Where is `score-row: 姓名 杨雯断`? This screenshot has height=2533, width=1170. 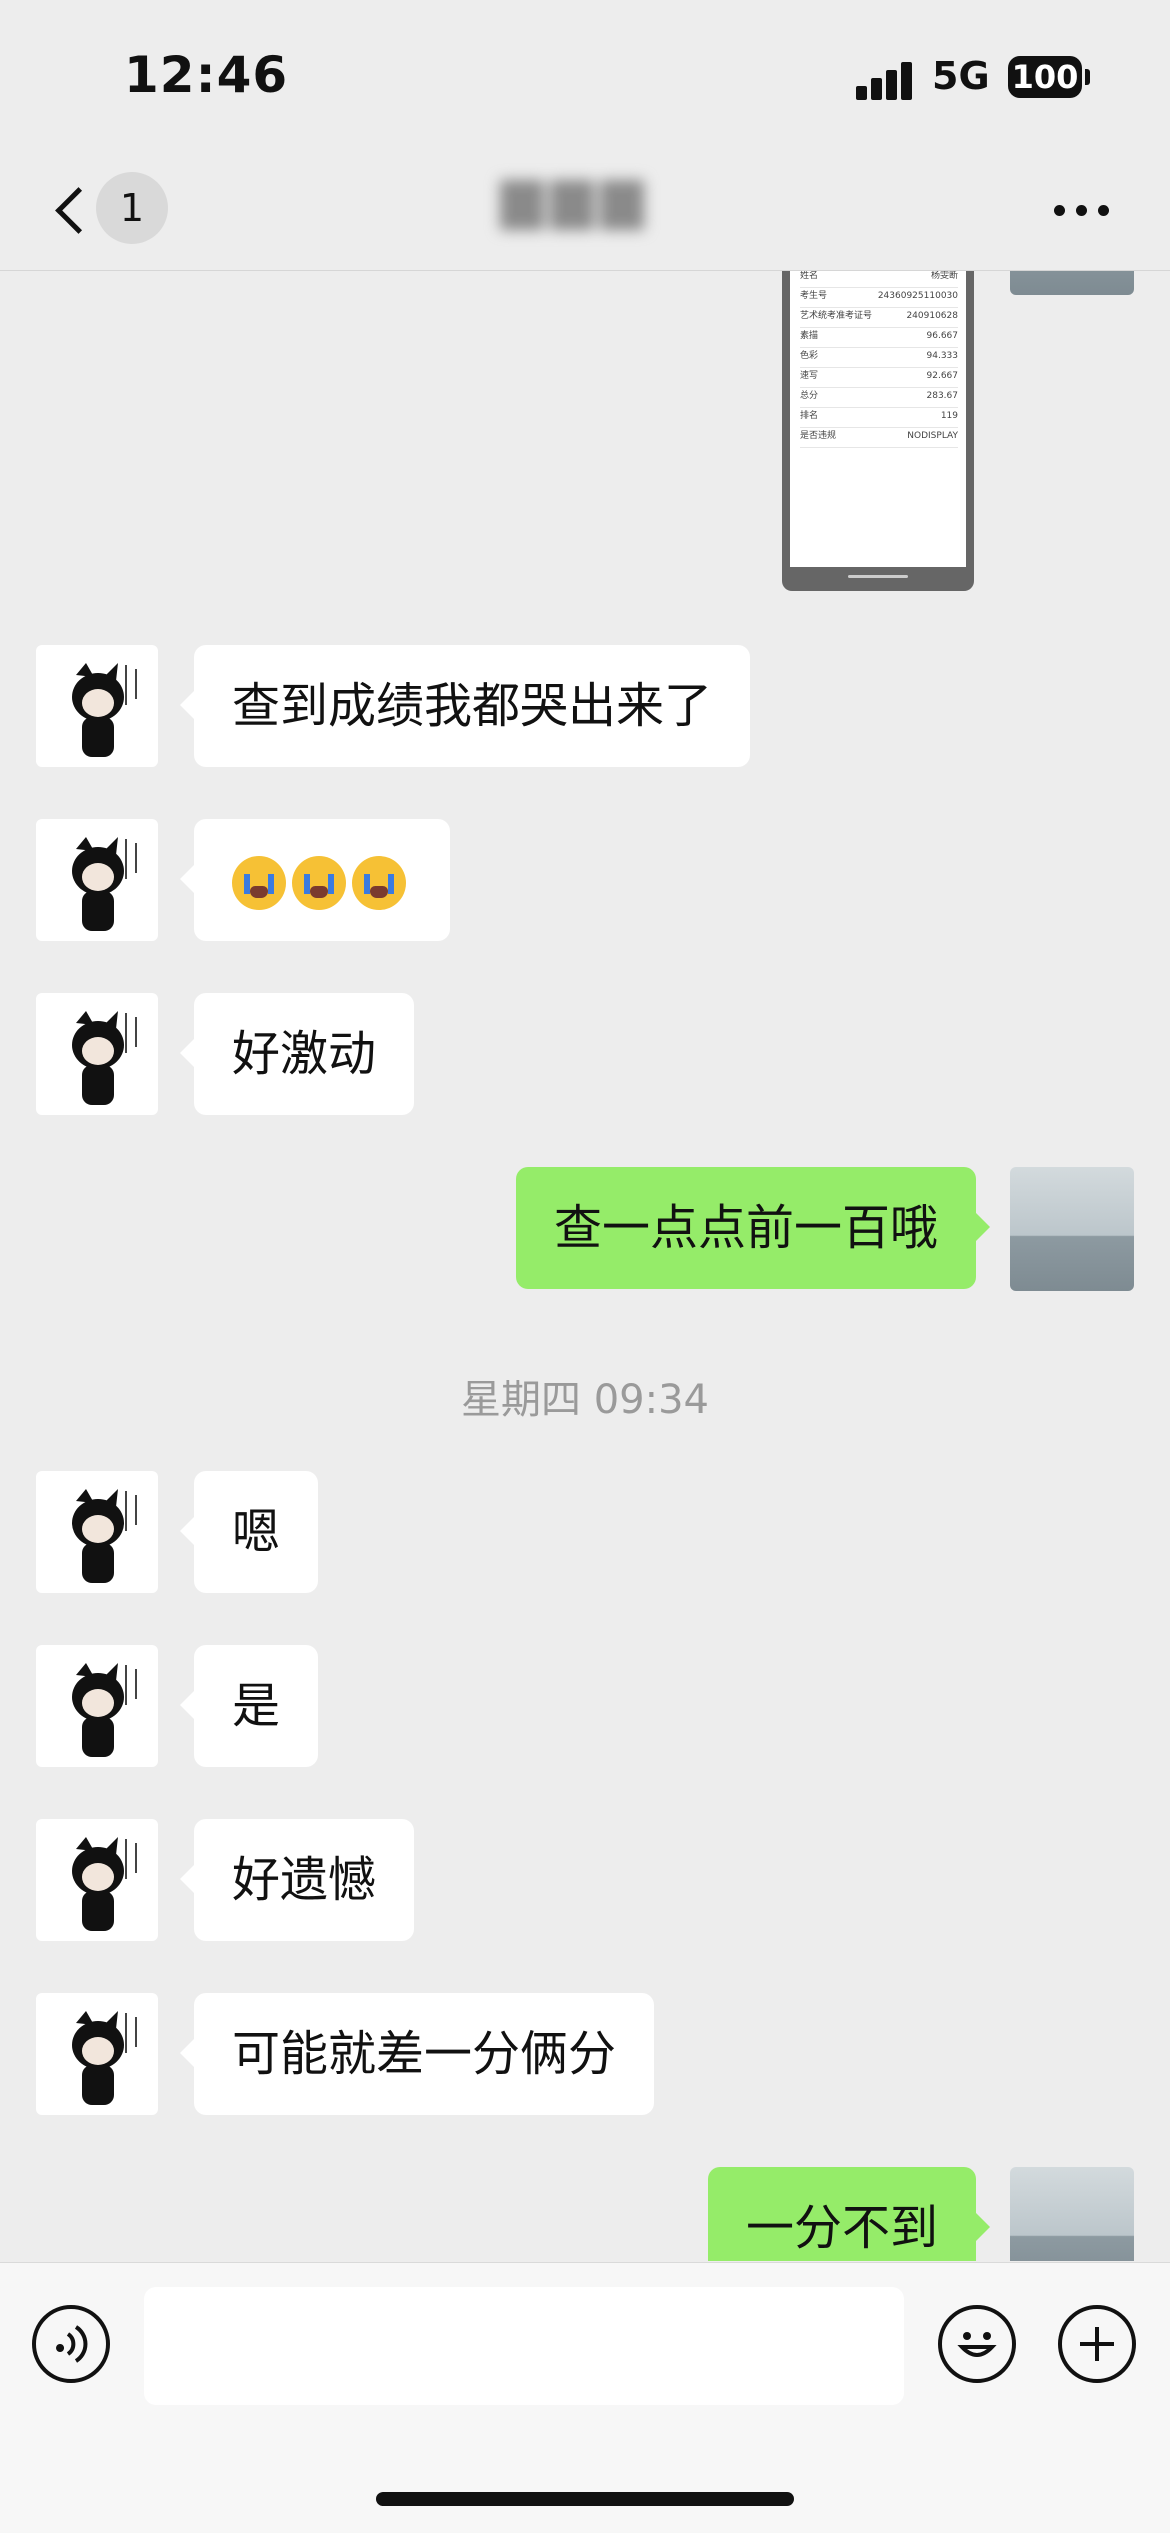 score-row: 姓名 杨雯断 is located at coordinates (879, 279).